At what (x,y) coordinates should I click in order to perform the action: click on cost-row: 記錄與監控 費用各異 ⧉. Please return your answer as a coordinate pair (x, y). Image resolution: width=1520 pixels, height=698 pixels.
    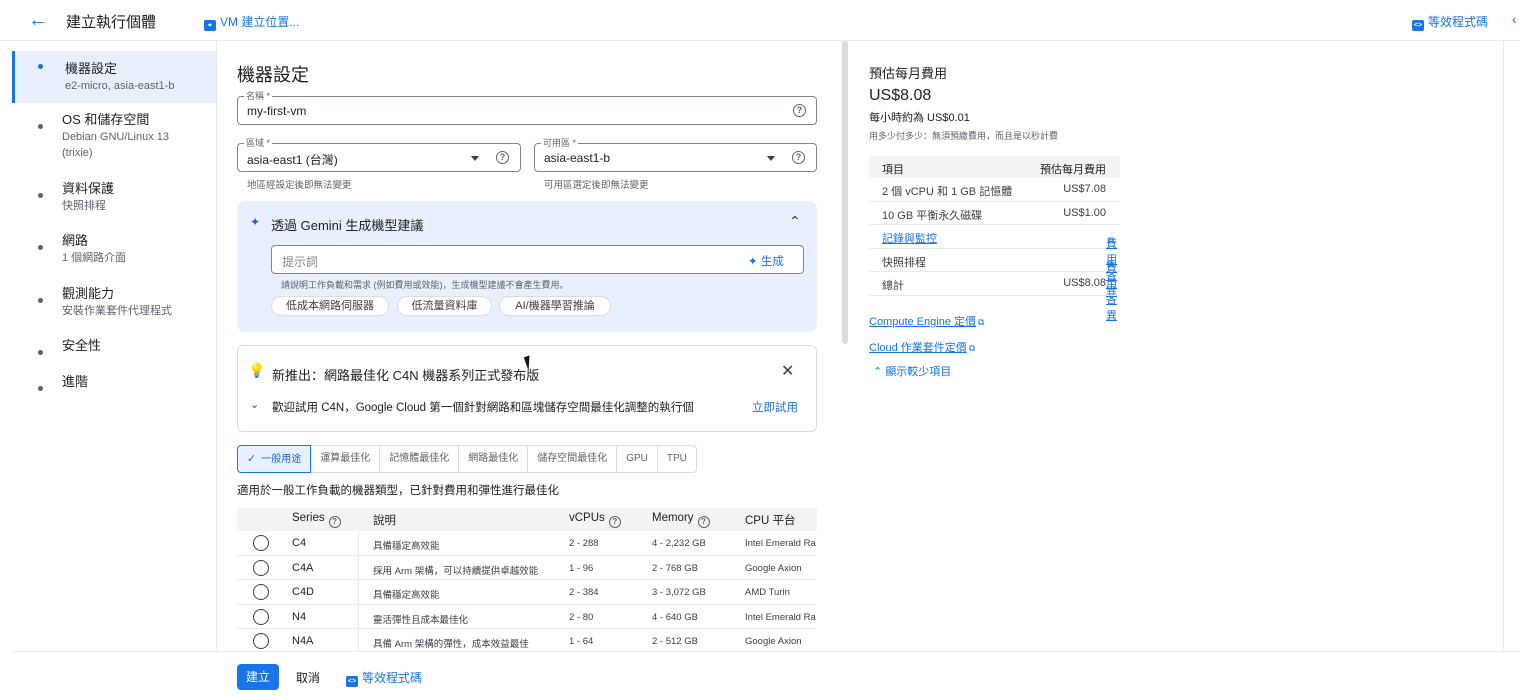
    Looking at the image, I should click on (994, 261).